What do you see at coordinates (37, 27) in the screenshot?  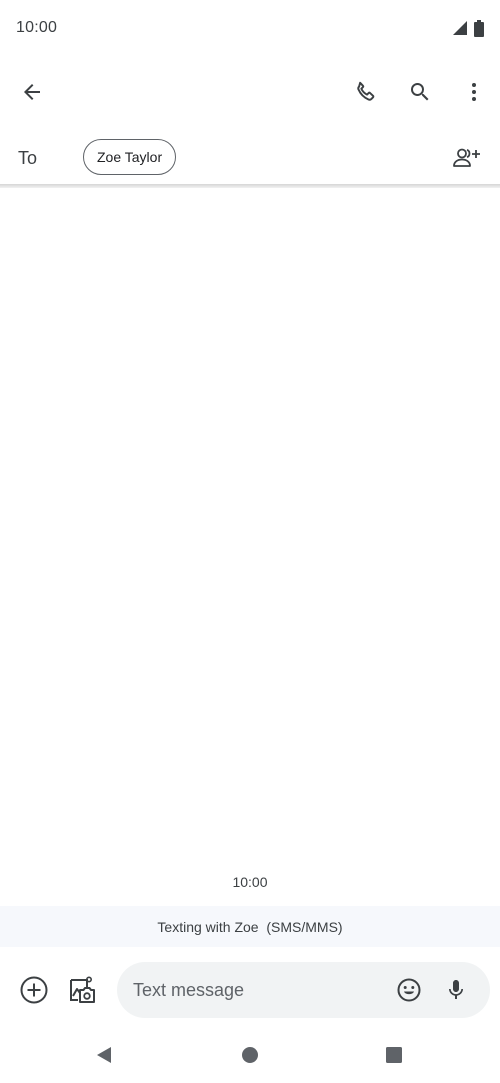 I see `status-time: 10:00` at bounding box center [37, 27].